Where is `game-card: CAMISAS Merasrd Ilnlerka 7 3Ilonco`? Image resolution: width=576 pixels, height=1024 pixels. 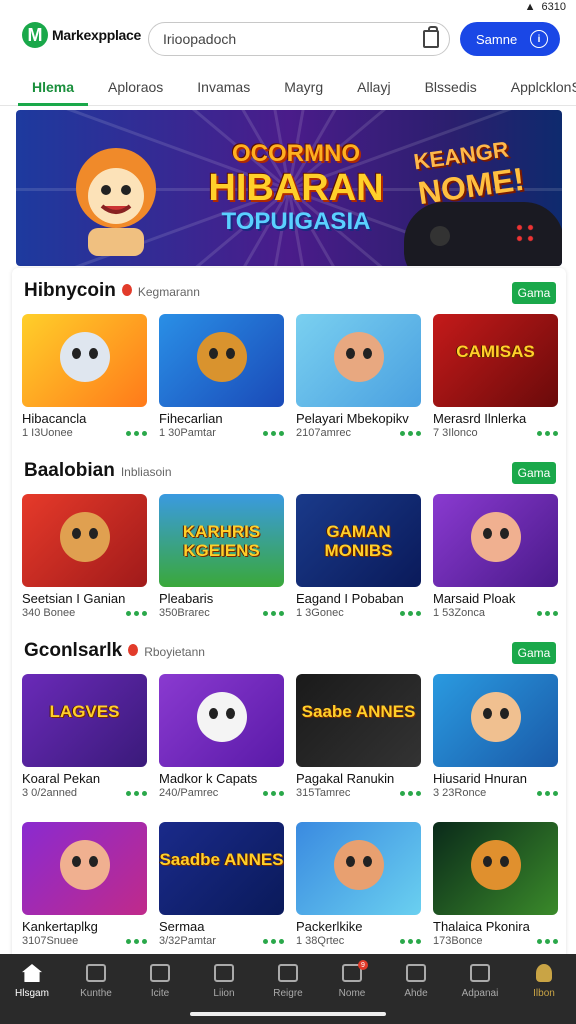
game-card: CAMISAS Merasrd Ilnlerka 7 3Ilonco is located at coordinates (495, 376).